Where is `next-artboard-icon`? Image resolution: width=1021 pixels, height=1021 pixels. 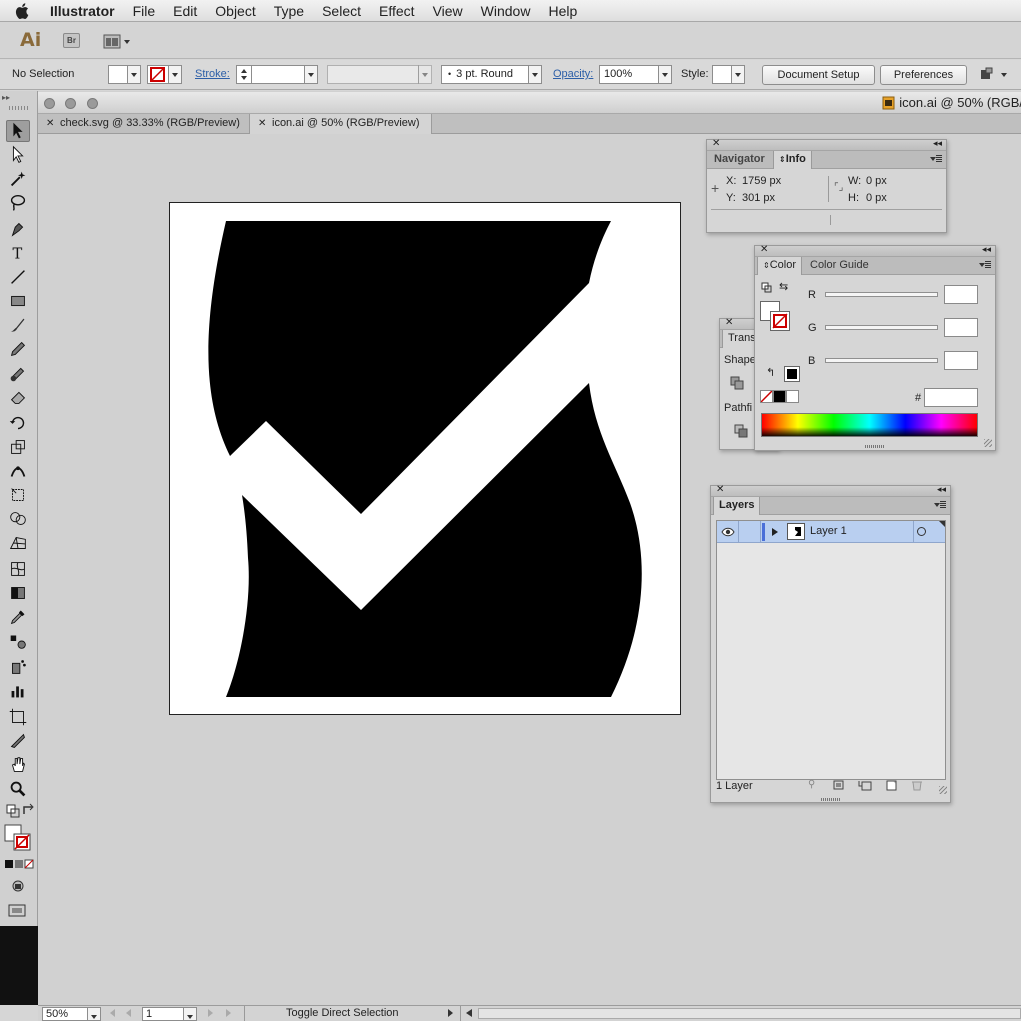
next-artboard-icon is located at coordinates (210, 1013).